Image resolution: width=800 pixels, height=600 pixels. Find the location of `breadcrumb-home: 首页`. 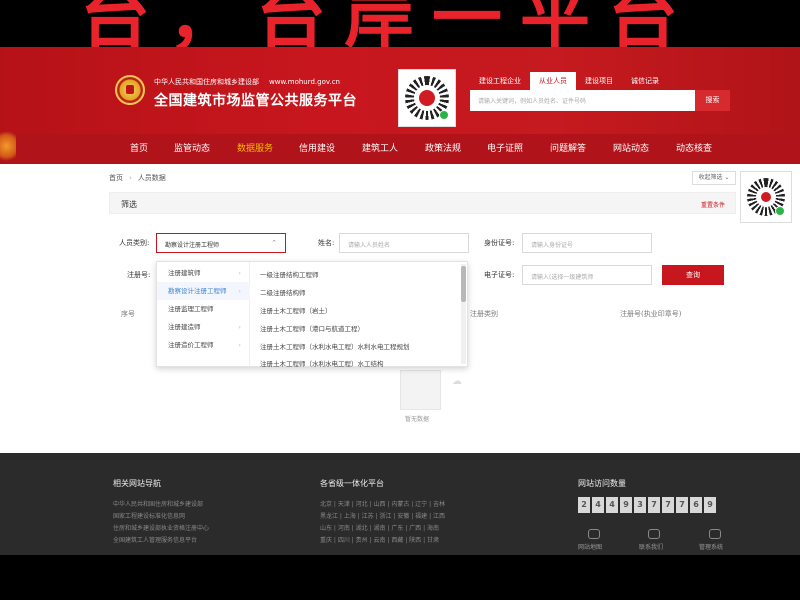

breadcrumb-home: 首页 is located at coordinates (116, 178).